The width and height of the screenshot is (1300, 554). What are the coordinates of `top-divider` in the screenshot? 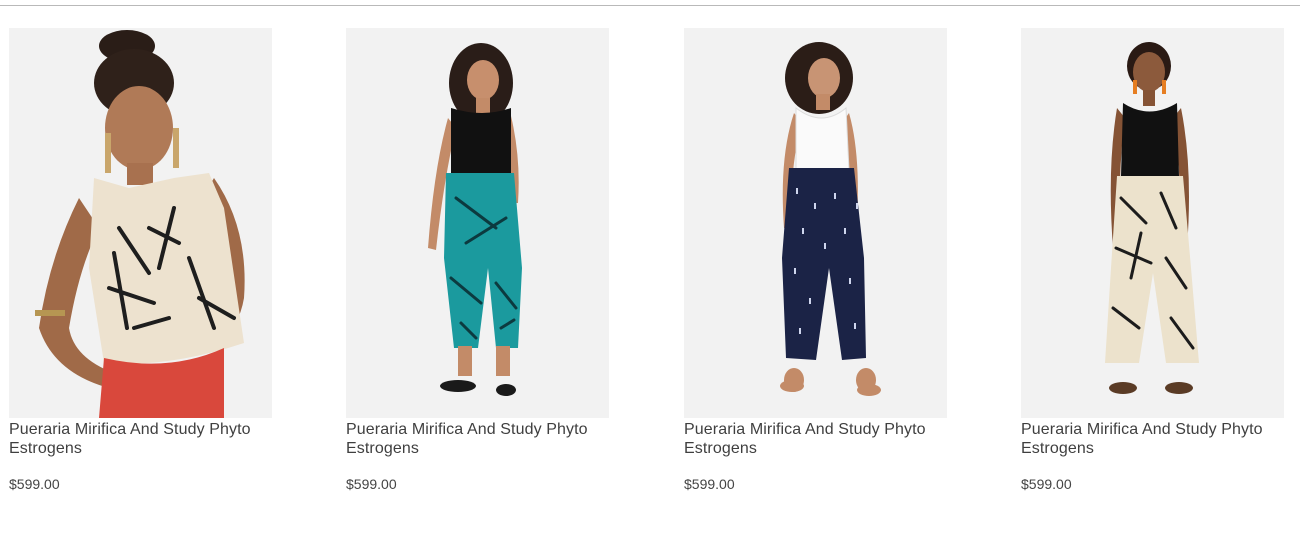 It's located at (650, 5).